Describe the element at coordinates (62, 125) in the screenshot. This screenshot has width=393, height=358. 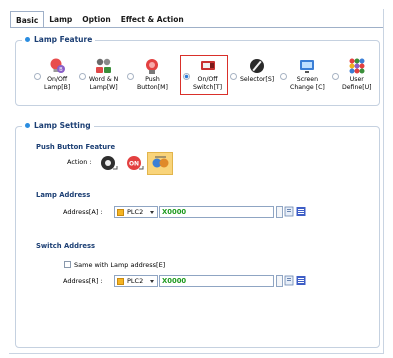
I see `lamp-setting-title-text: Lamp Setting` at that location.